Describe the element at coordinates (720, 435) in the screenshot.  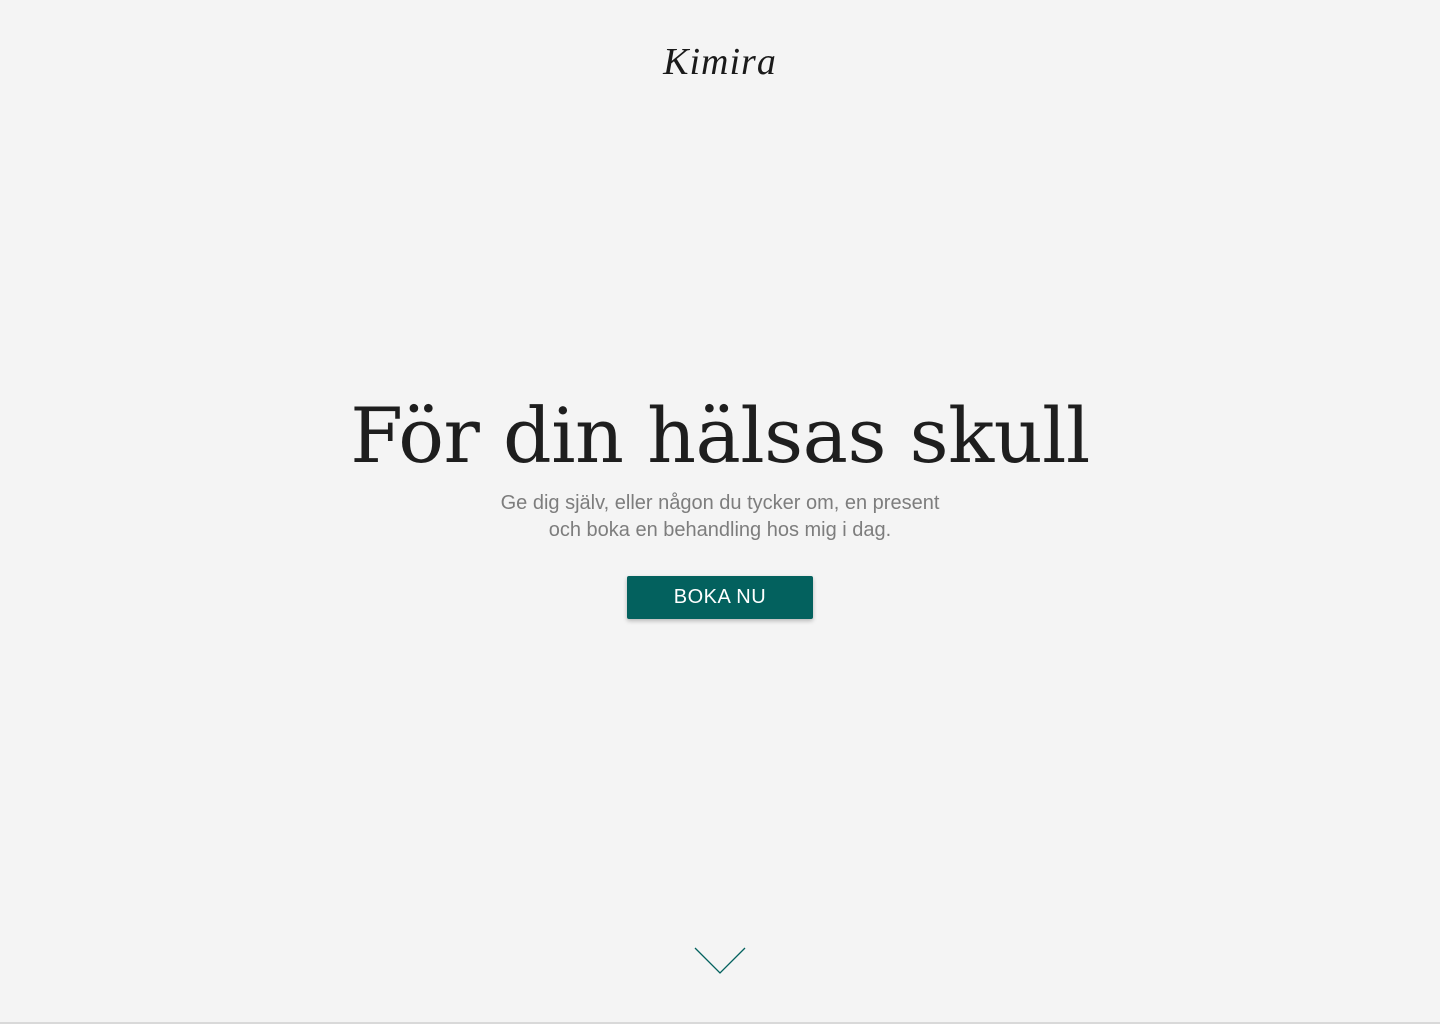
I see `hero-headline: För din hälsas skull` at that location.